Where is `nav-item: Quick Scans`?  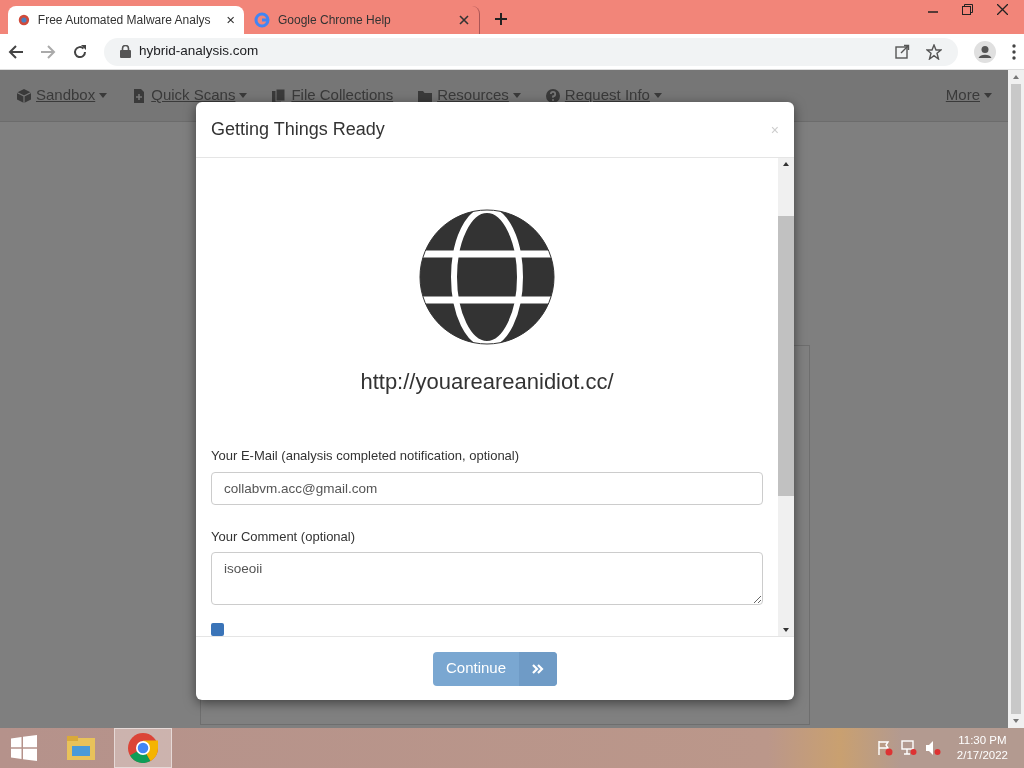
nav-item: Quick Scans is located at coordinates (189, 95).